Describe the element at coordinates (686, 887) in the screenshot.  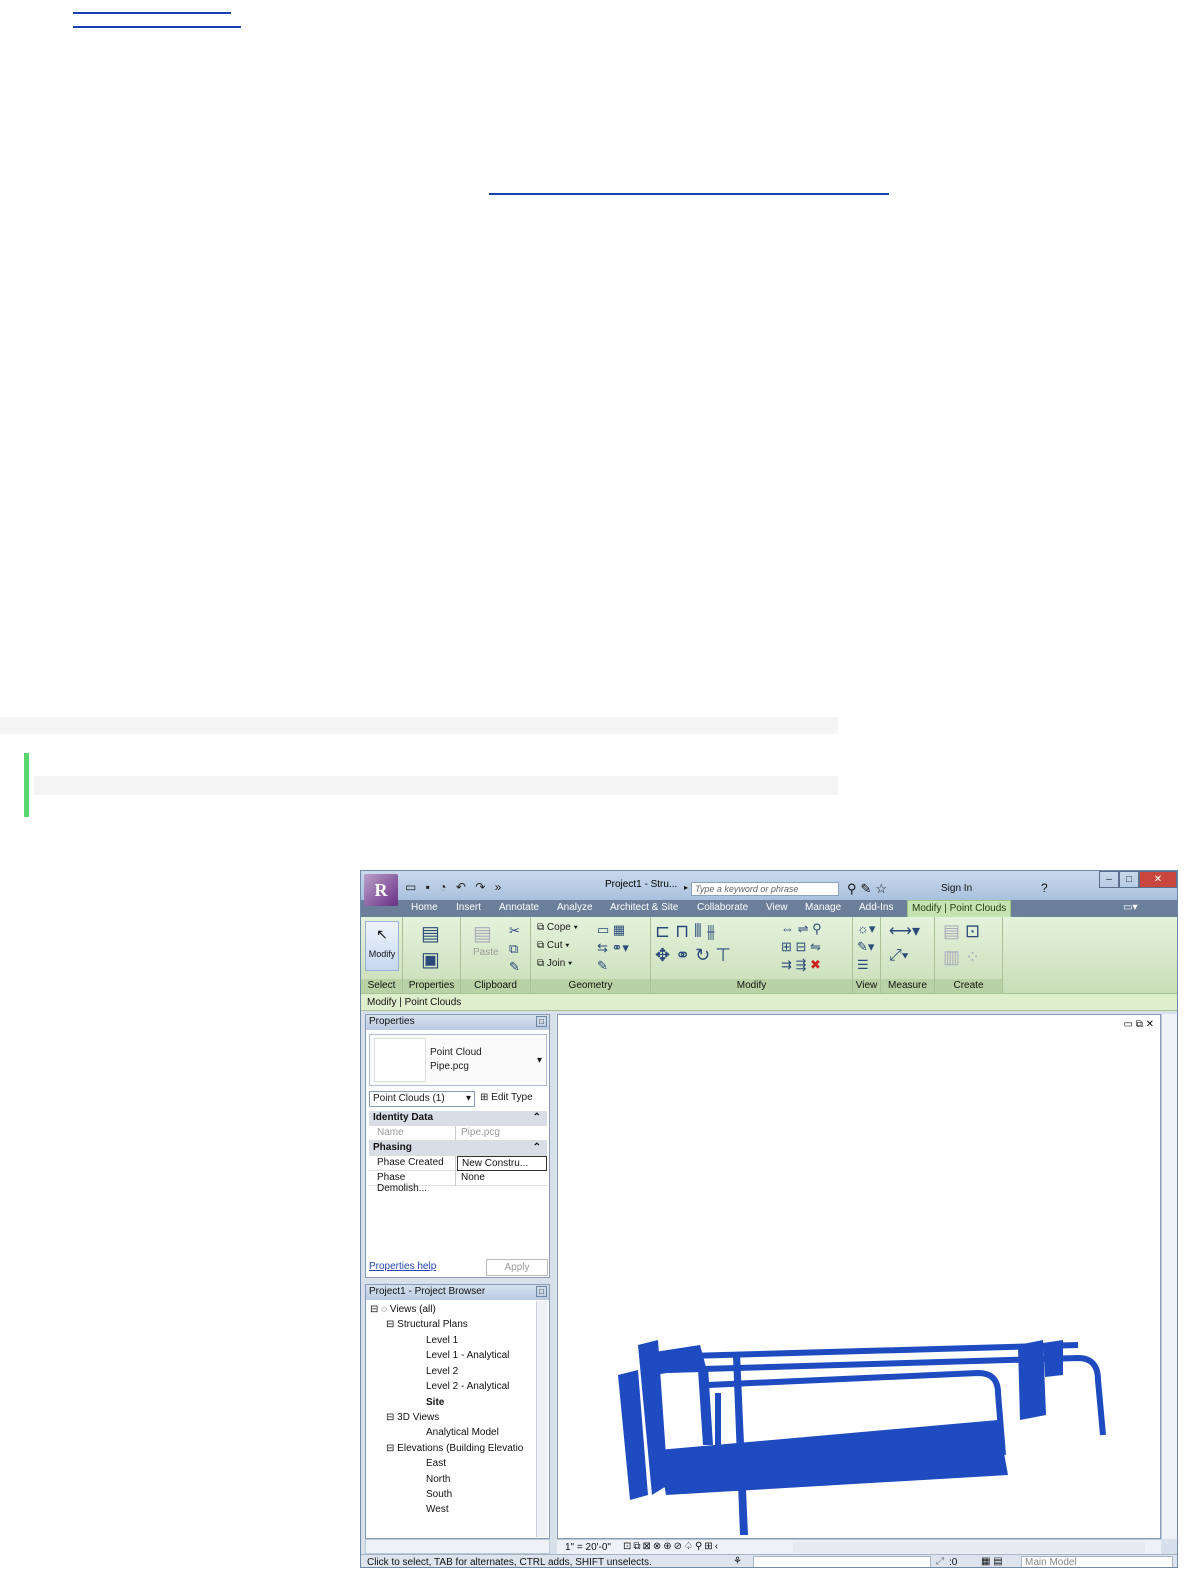
I see `expand-arrow-icon: ▸` at that location.